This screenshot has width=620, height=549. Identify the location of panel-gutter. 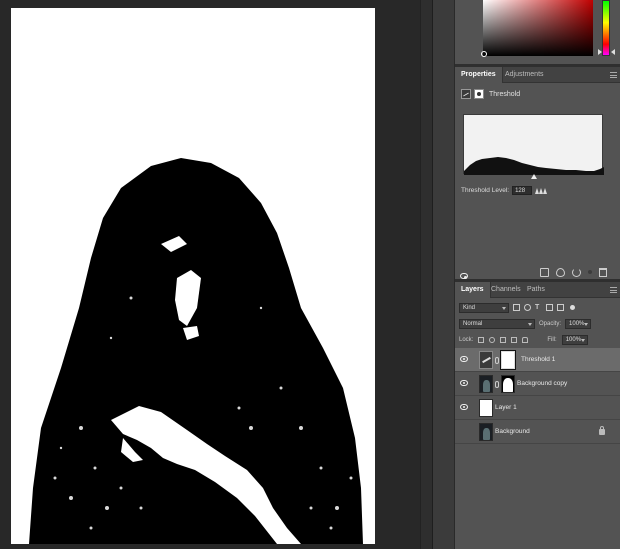
(437, 274).